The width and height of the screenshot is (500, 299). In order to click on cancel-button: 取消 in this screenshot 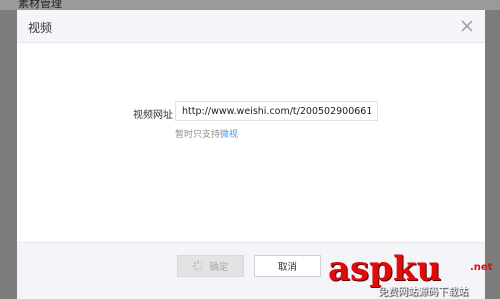, I will do `click(287, 266)`.